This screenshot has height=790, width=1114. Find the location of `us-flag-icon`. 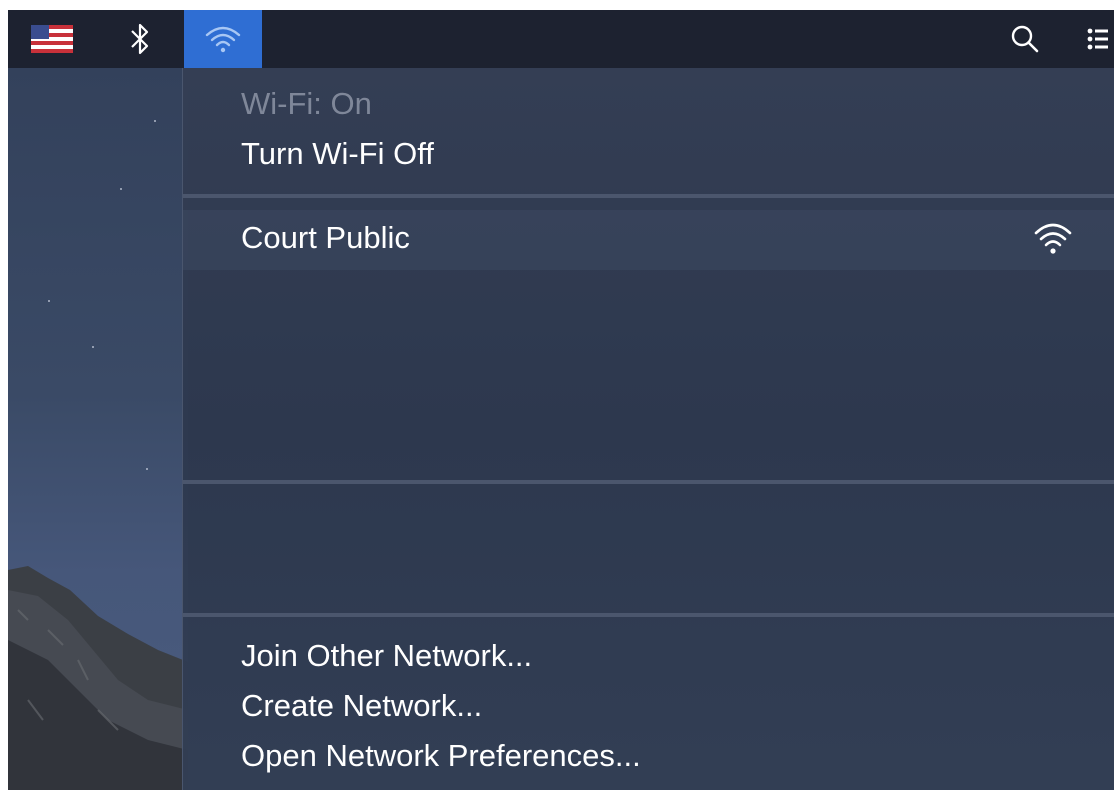

us-flag-icon is located at coordinates (52, 39).